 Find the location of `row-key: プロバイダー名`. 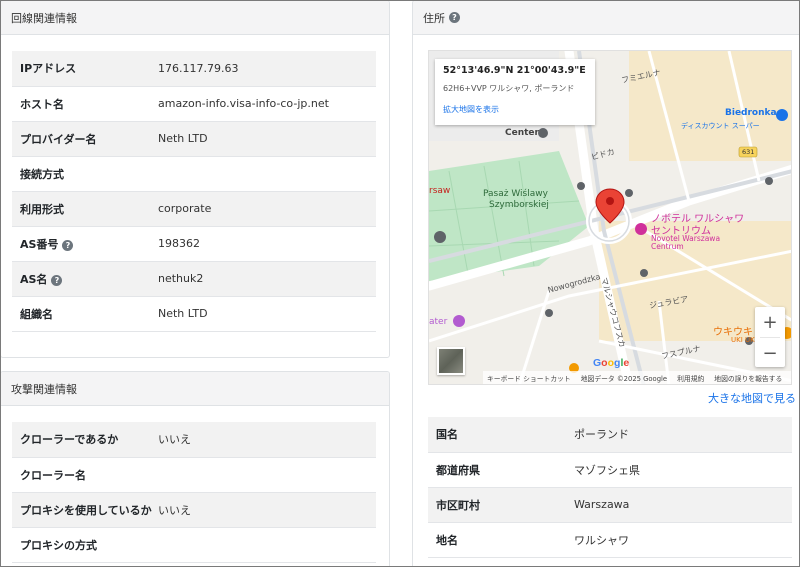

row-key: プロバイダー名 is located at coordinates (85, 139).